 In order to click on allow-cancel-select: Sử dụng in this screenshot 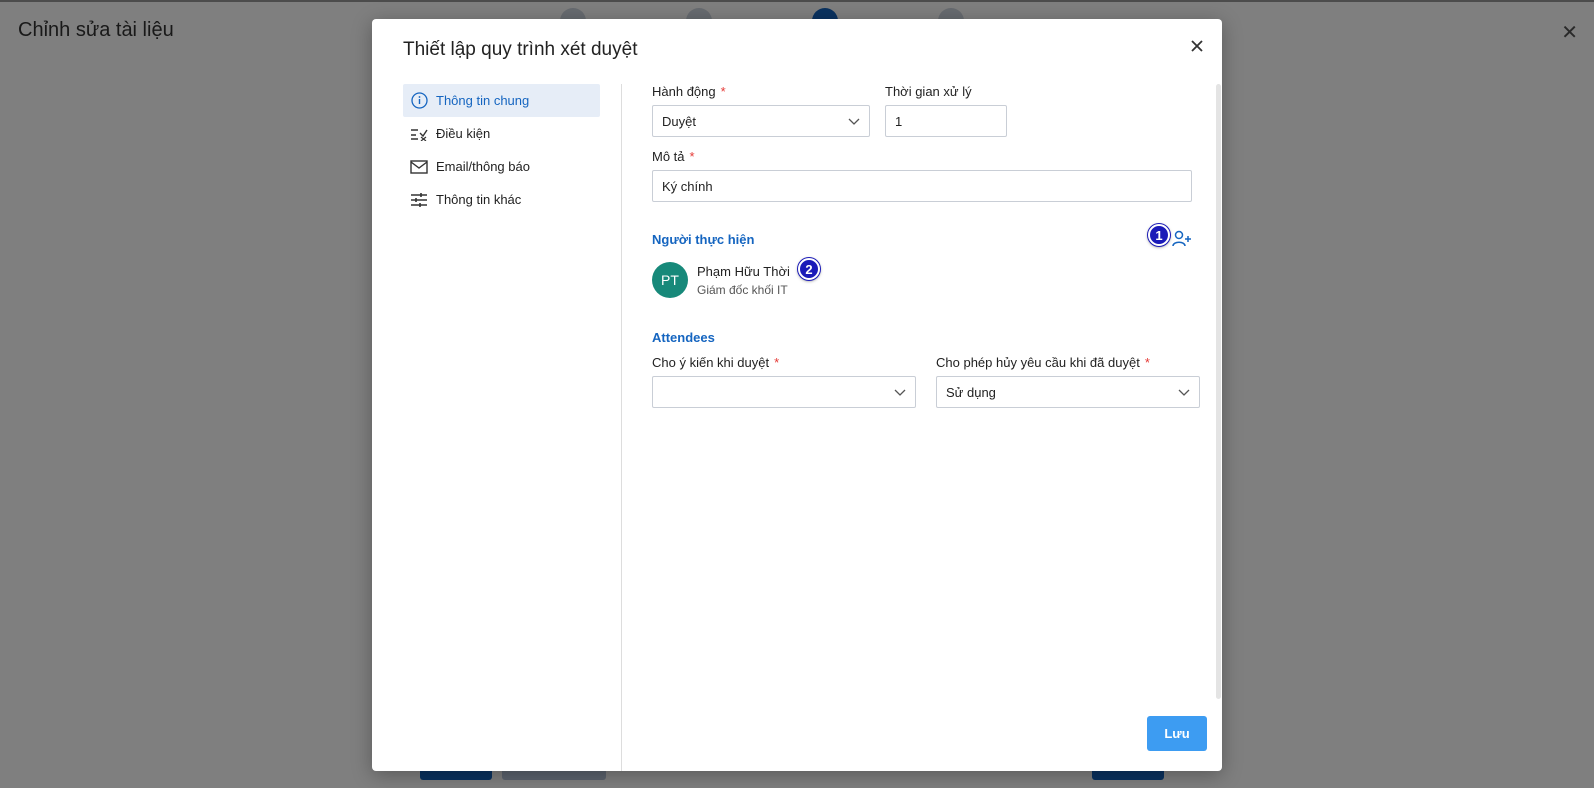, I will do `click(1068, 392)`.